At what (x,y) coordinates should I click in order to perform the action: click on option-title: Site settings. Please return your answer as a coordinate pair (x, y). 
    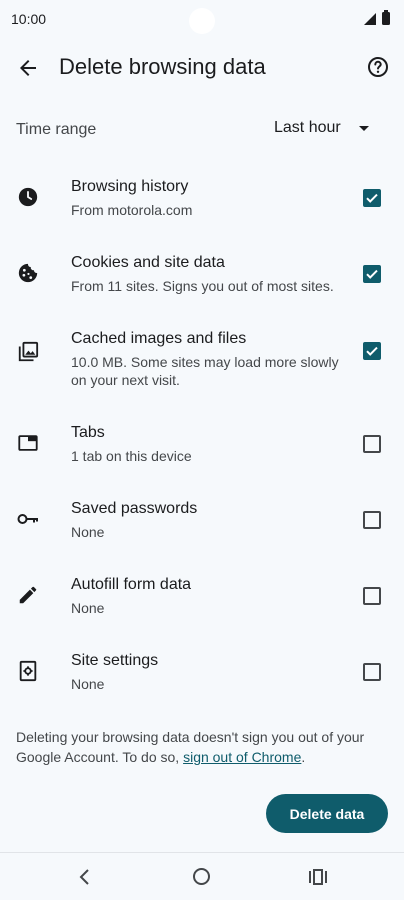
    Looking at the image, I should click on (115, 660).